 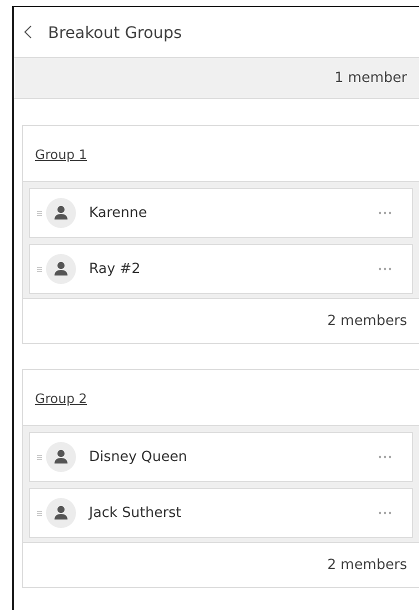 What do you see at coordinates (115, 269) in the screenshot?
I see `member-name: Ray #2` at bounding box center [115, 269].